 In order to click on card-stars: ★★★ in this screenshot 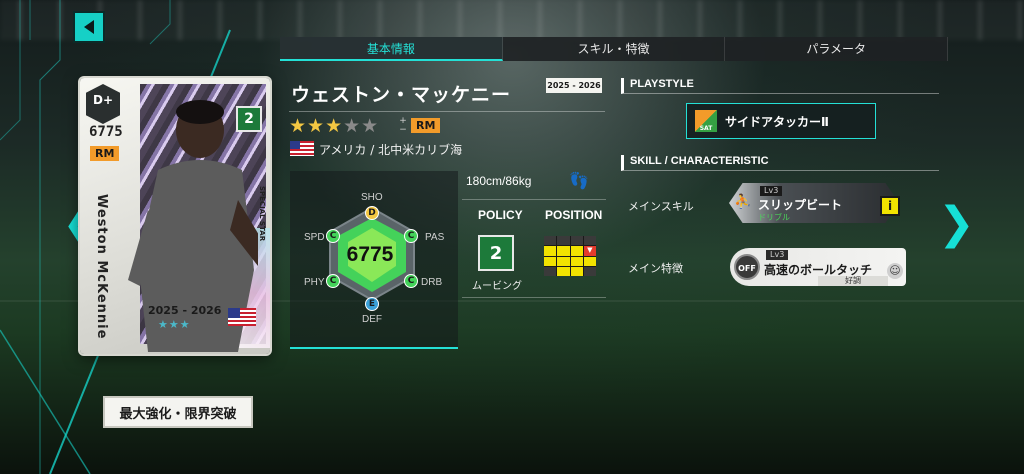, I will do `click(174, 324)`.